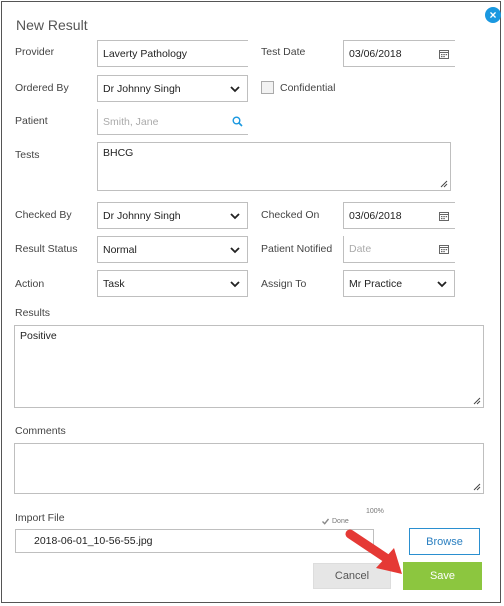 This screenshot has width=504, height=606. Describe the element at coordinates (93, 541) in the screenshot. I see `import-file-name: 2018-06-01_10-56-55.jpg` at that location.